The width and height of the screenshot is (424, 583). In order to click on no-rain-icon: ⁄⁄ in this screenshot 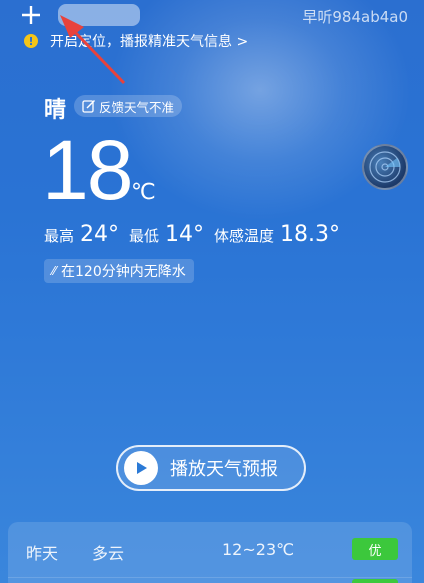, I will do `click(54, 271)`.